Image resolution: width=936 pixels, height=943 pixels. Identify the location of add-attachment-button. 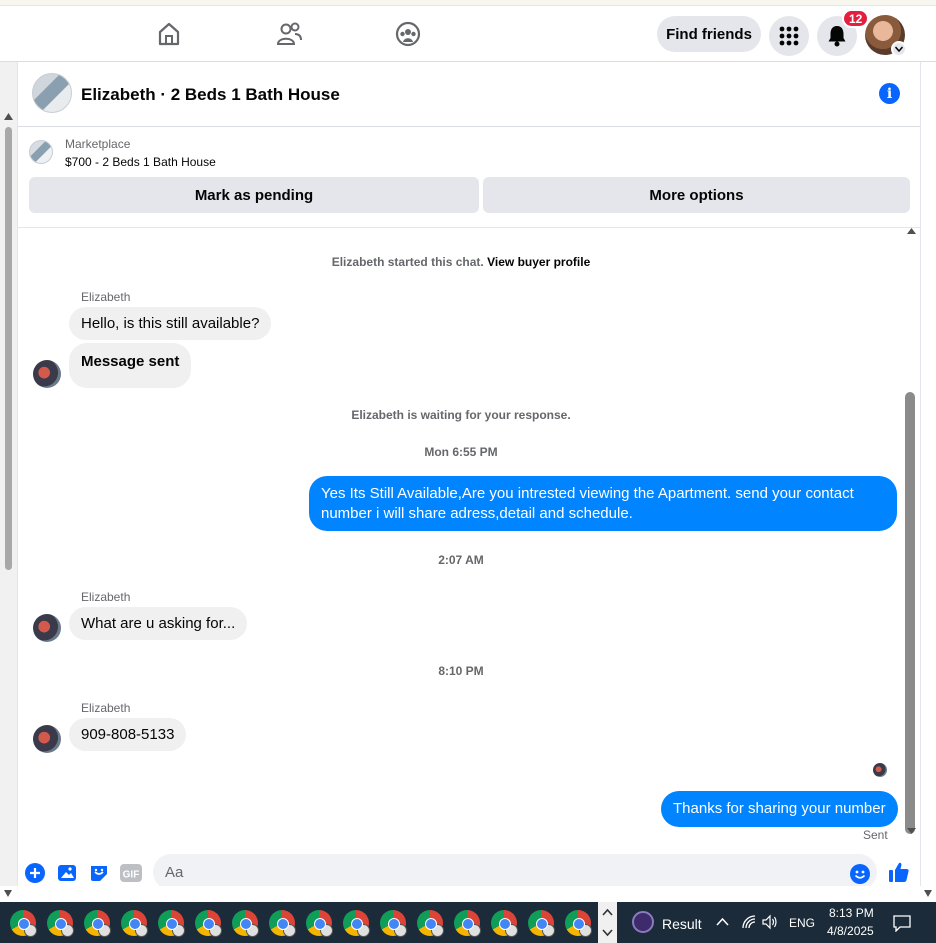
(35, 873).